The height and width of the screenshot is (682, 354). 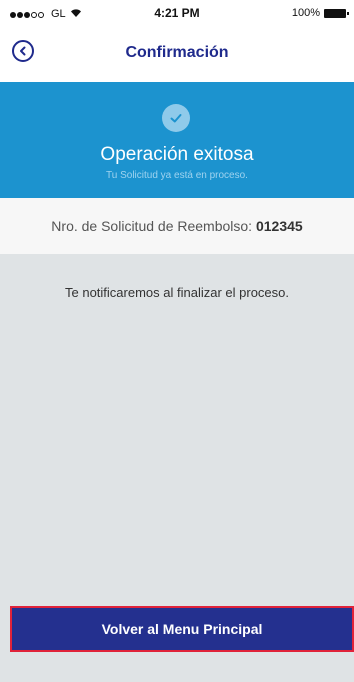 What do you see at coordinates (279, 226) in the screenshot?
I see `request-number-value: 012345` at bounding box center [279, 226].